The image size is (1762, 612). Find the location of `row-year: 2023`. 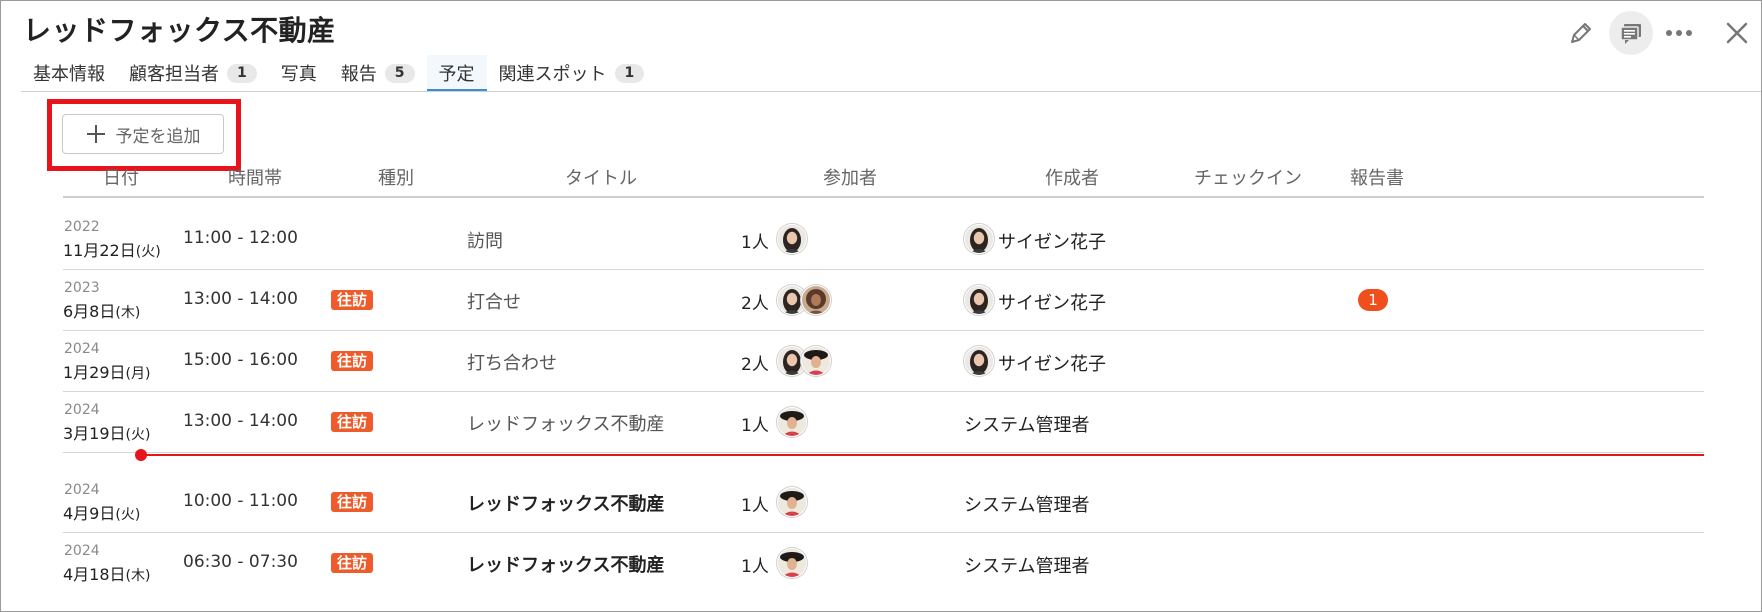

row-year: 2023 is located at coordinates (82, 288).